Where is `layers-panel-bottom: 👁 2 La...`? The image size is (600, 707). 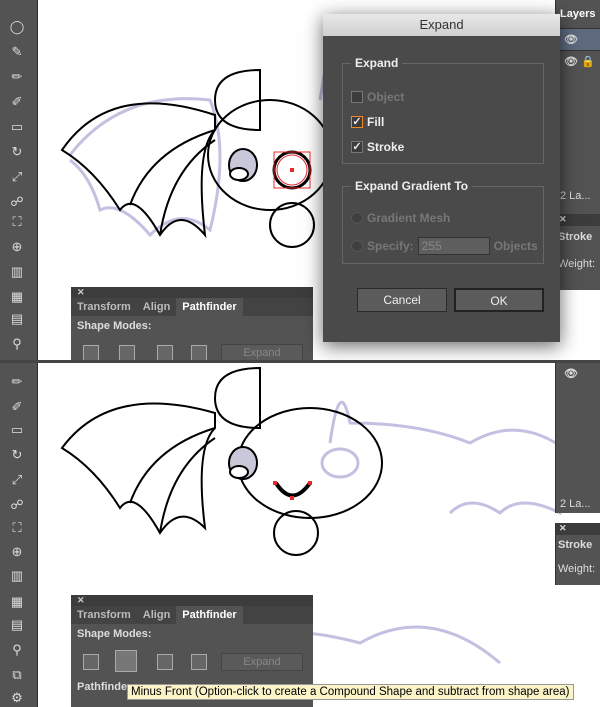 layers-panel-bottom: 👁 2 La... is located at coordinates (577, 438).